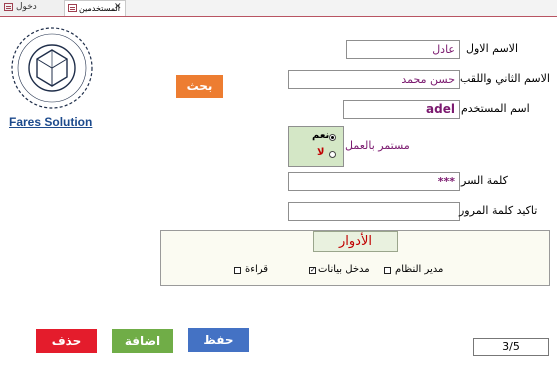 This screenshot has width=557, height=366. What do you see at coordinates (321, 135) in the screenshot?
I see `employed-yes-label: نعم` at bounding box center [321, 135].